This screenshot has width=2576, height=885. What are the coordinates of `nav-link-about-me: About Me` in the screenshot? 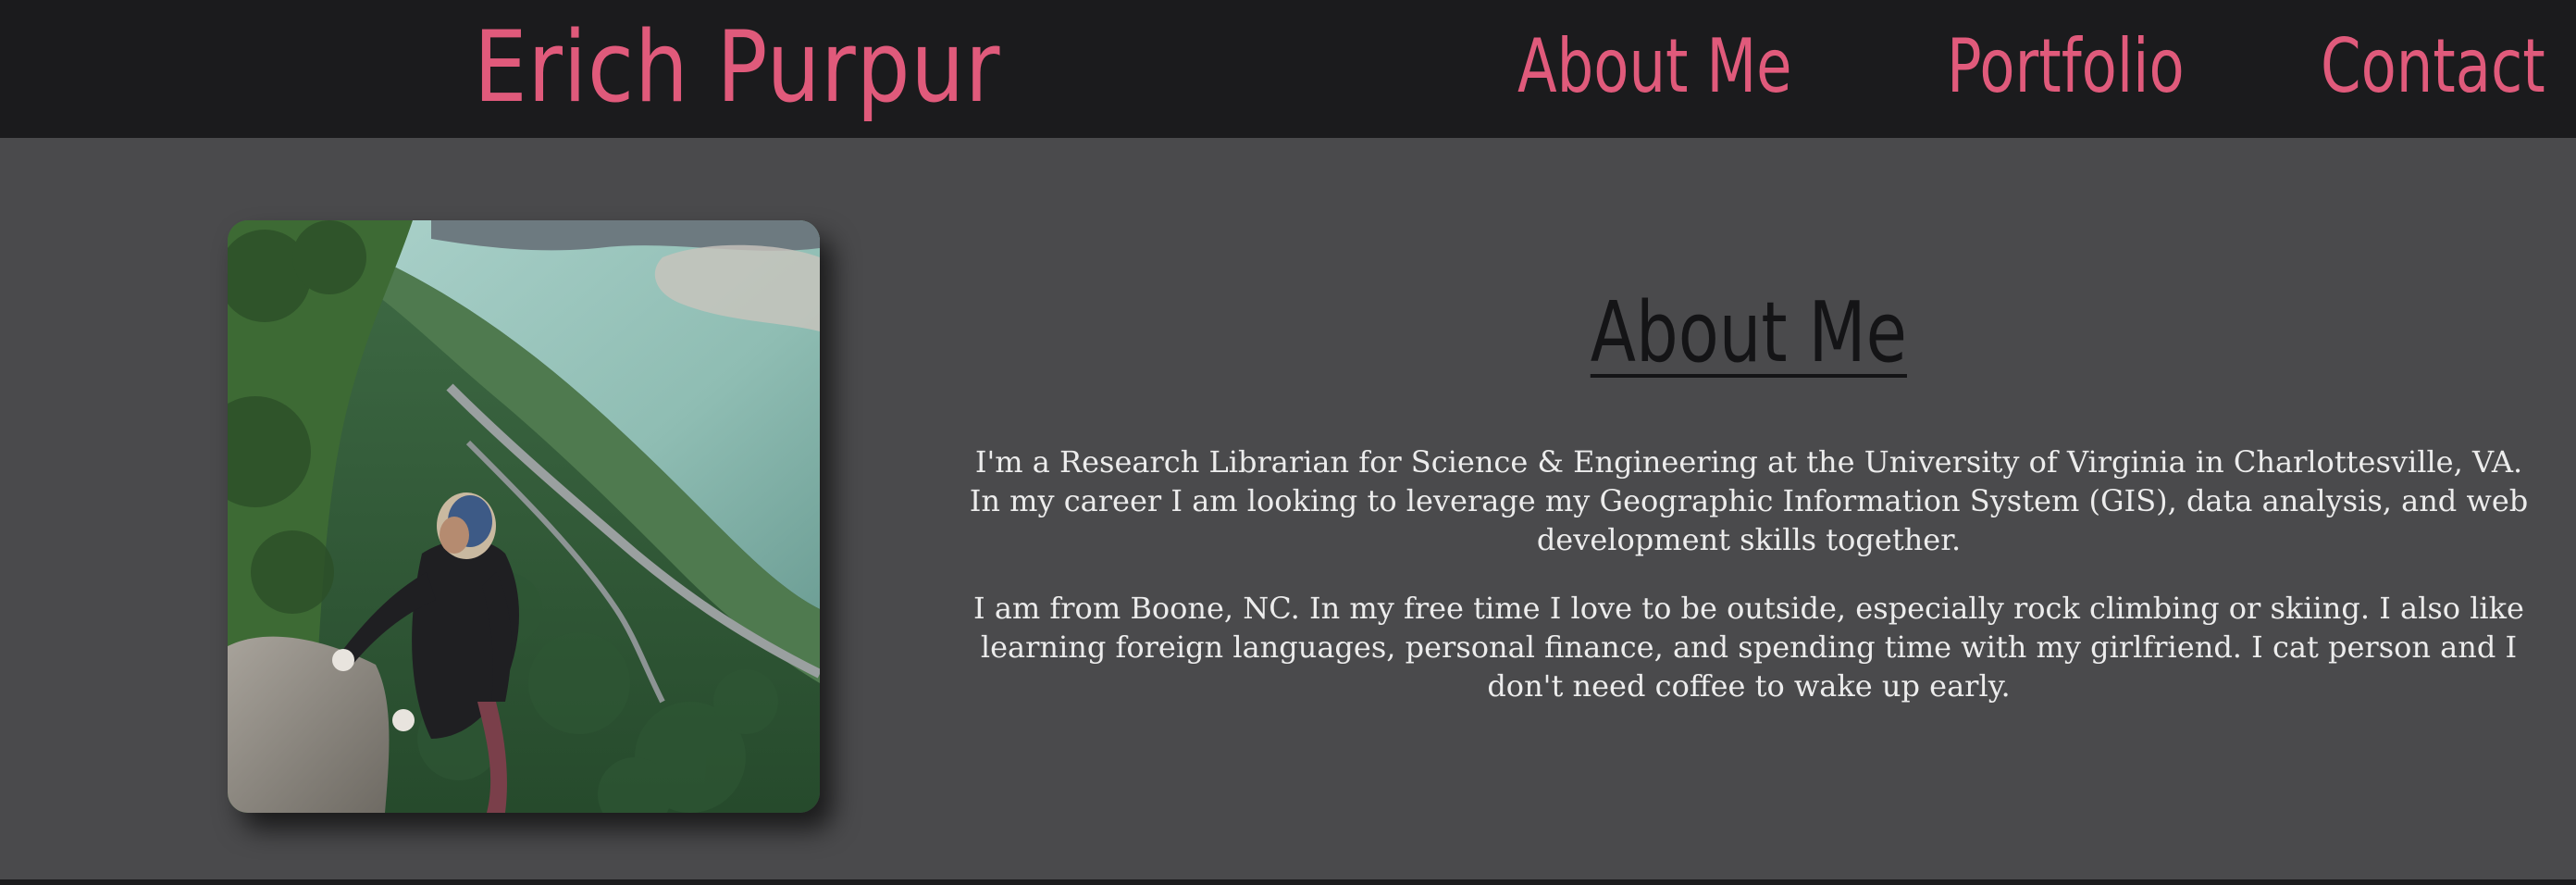 It's located at (1655, 66).